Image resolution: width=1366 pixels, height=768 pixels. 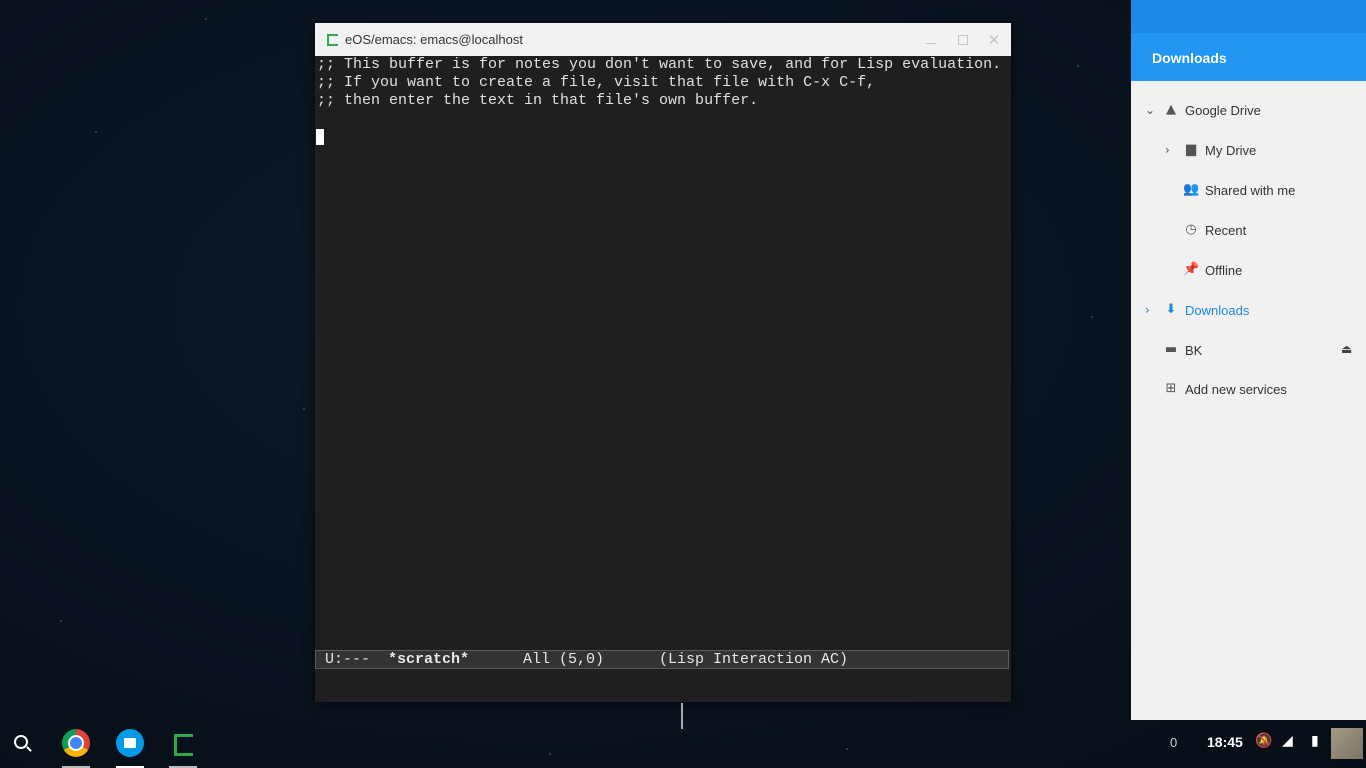 I want to click on modeline-buffer-name: *scratch*, so click(x=429, y=659).